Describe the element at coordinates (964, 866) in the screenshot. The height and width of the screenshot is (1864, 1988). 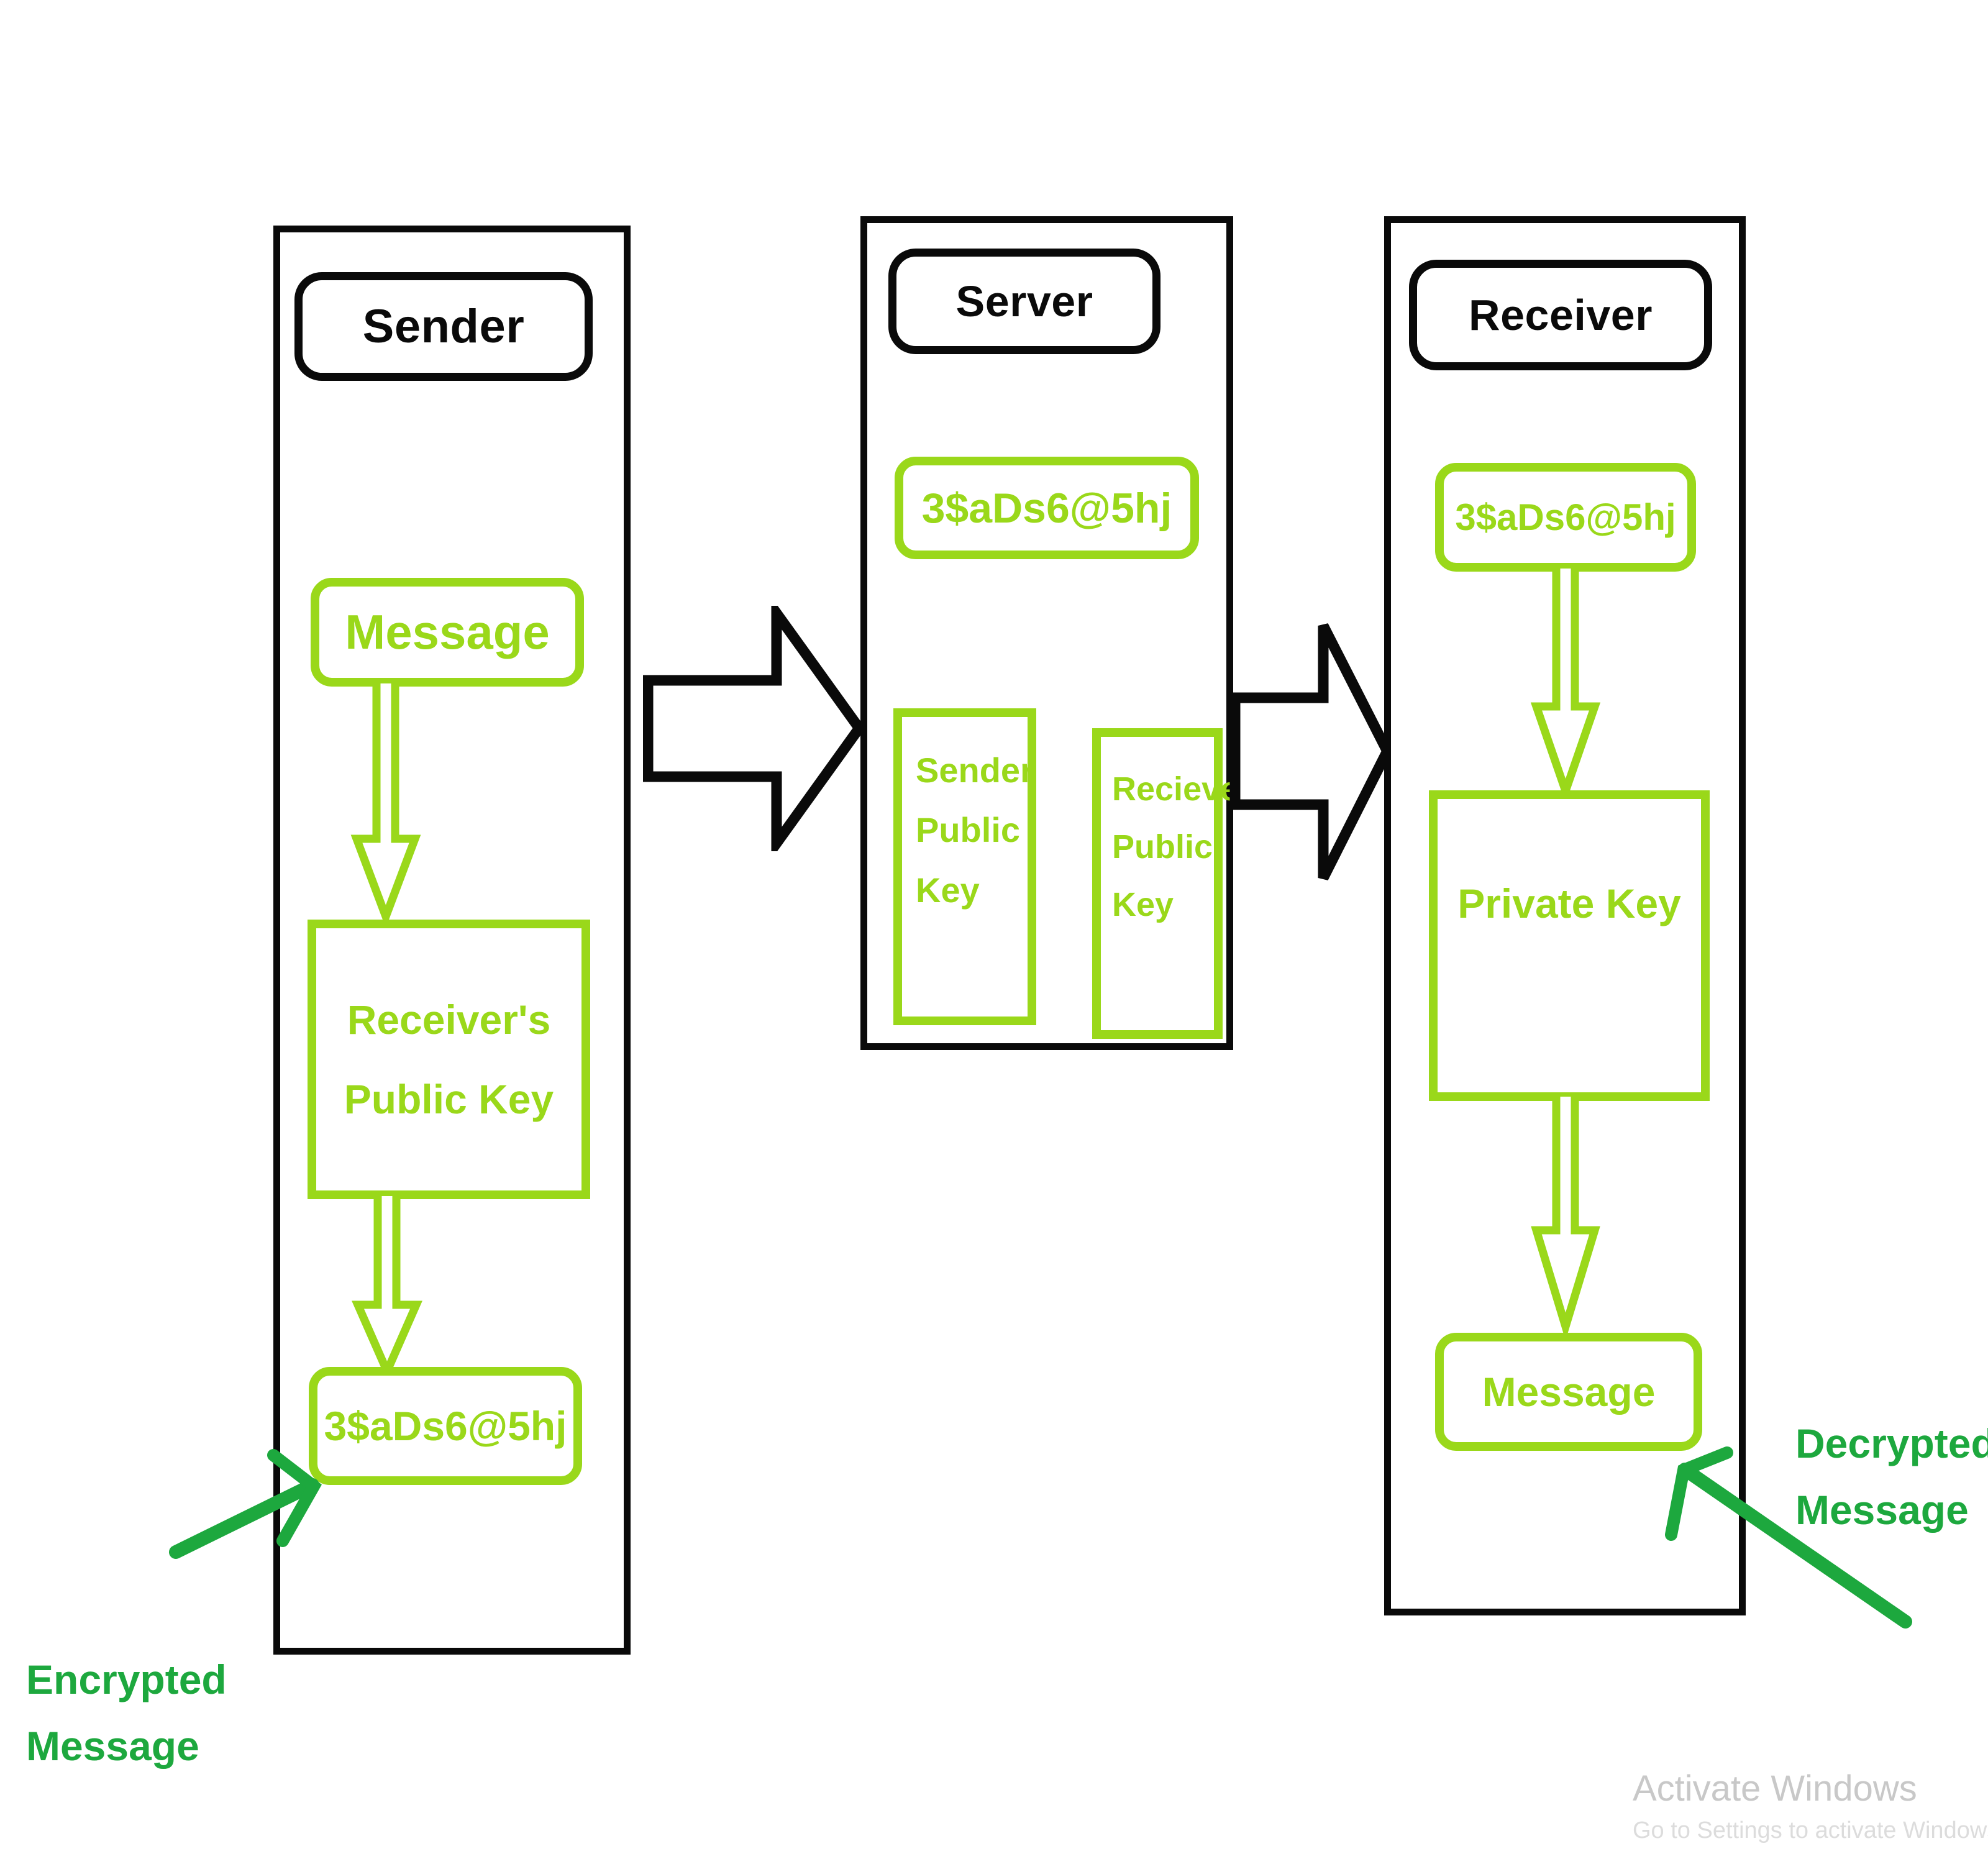
I see `server-sender-public-key-box: Sender Public Key` at that location.